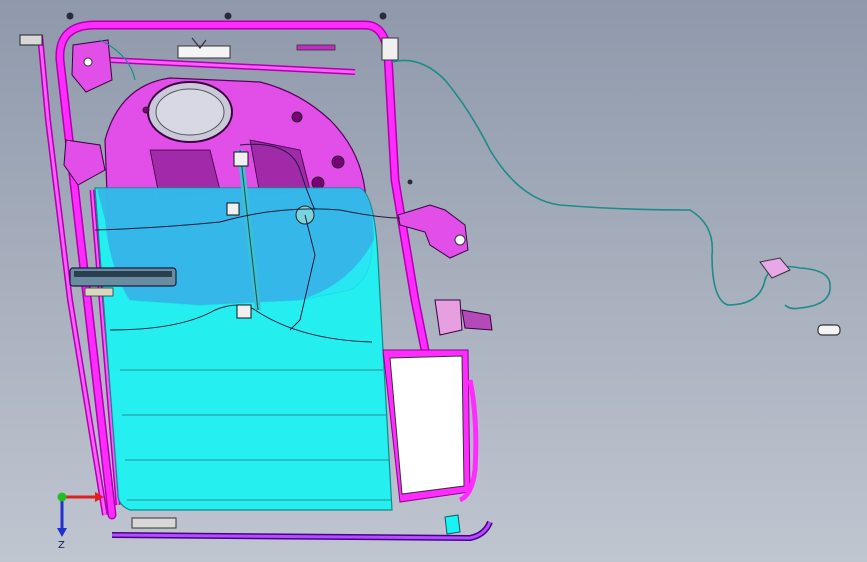 This screenshot has height=562, width=867. I want to click on top-brackets, so click(288, 49).